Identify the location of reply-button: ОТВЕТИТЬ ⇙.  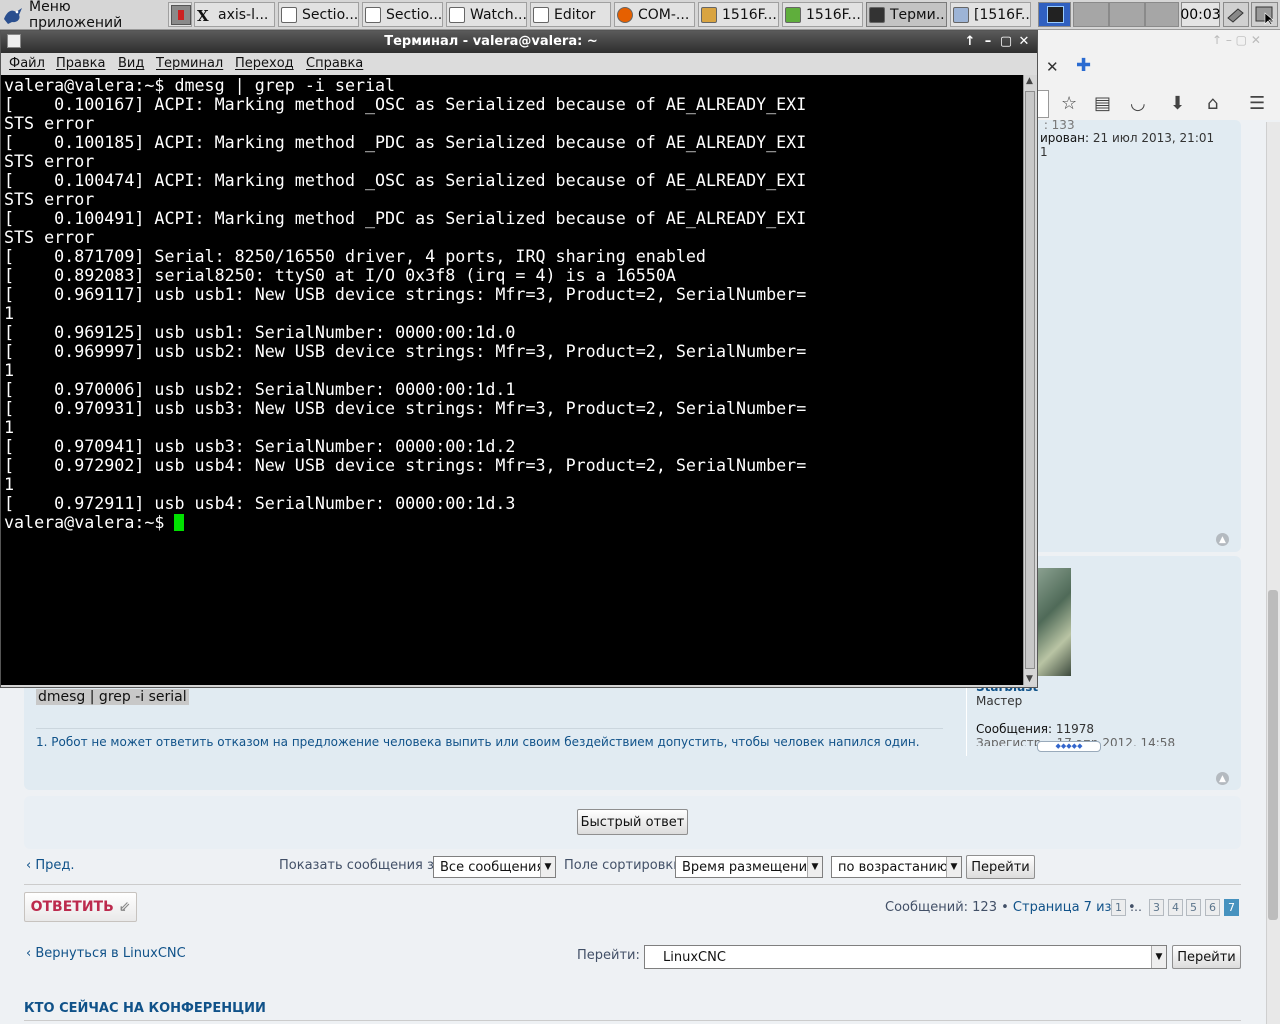
(80, 907).